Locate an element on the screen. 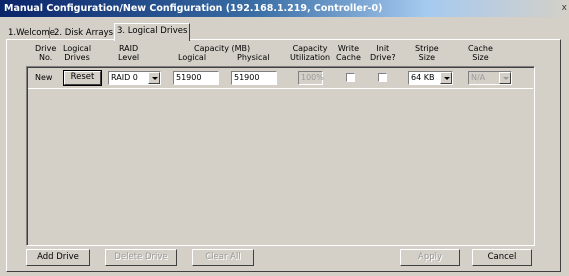 The height and width of the screenshot is (276, 569). header-drive-no: Drive No. is located at coordinates (46, 53).